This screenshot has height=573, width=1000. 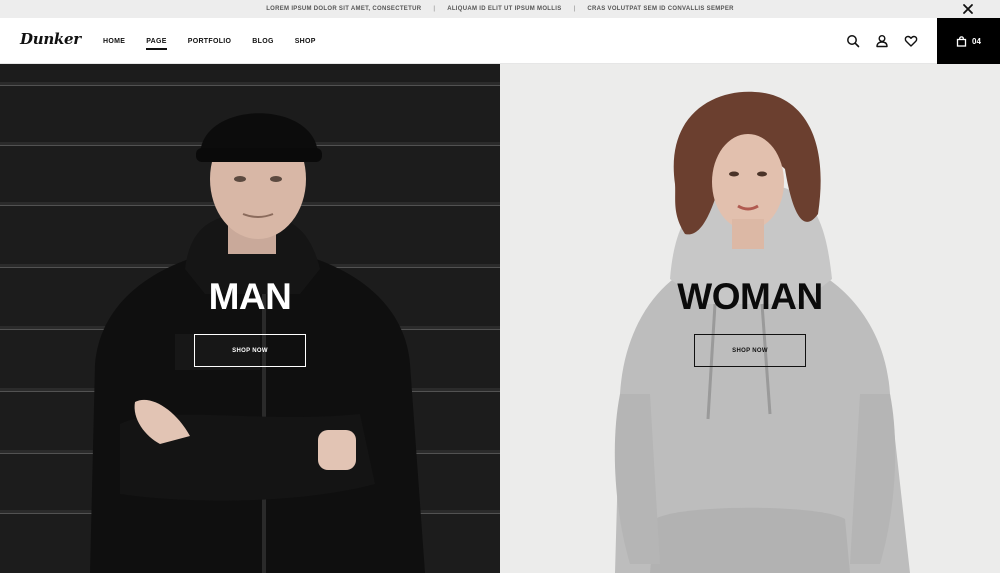 I want to click on logo: Dunker, so click(x=50, y=39).